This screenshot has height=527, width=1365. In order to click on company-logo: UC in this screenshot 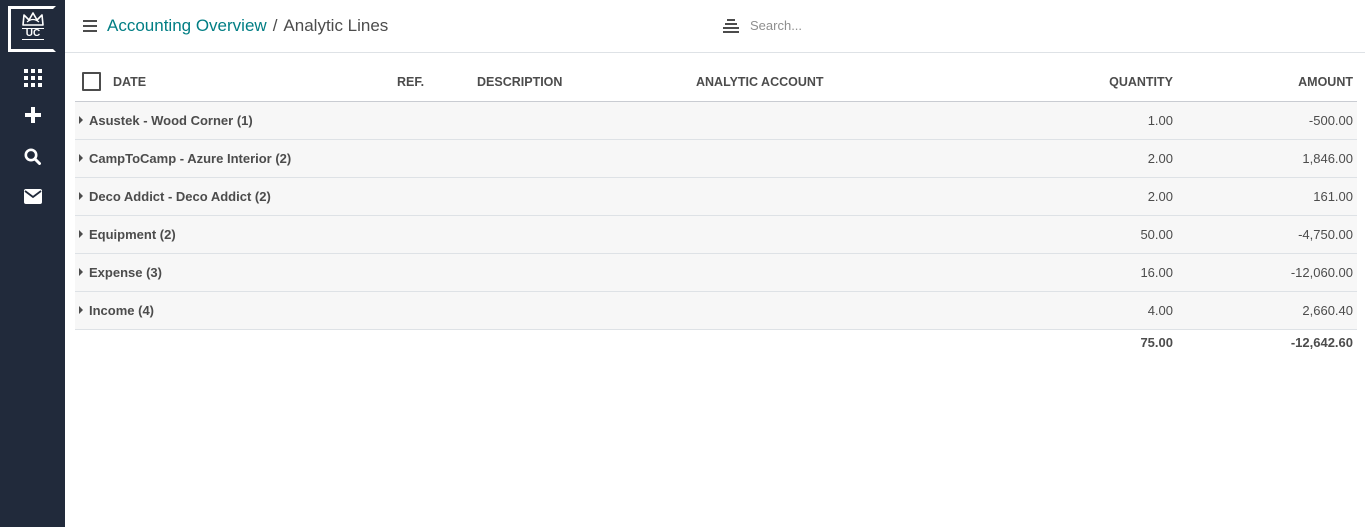, I will do `click(32, 29)`.